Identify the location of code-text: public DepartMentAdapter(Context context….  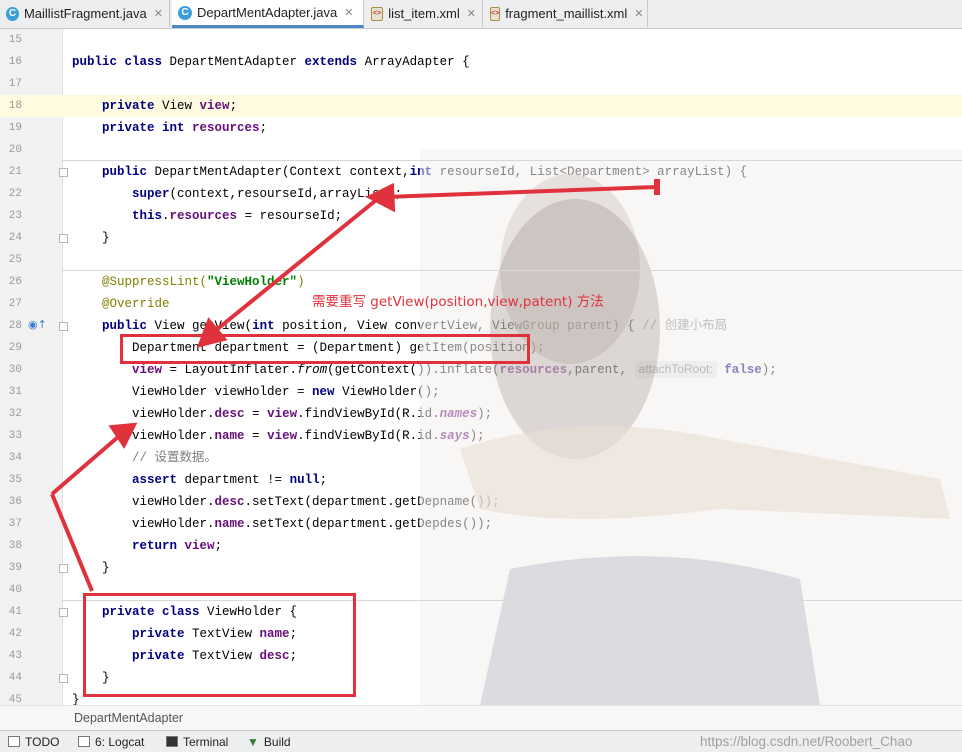
(409, 172).